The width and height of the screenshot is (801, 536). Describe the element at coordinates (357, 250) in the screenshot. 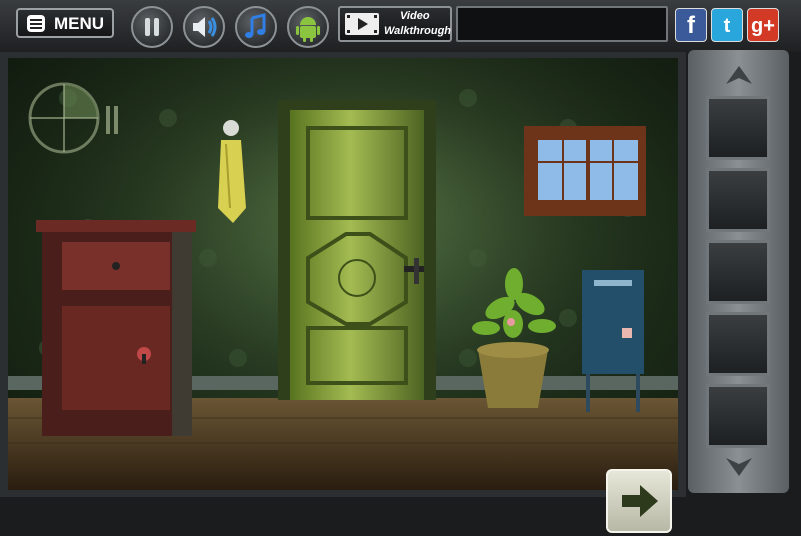

I see `main-door` at that location.